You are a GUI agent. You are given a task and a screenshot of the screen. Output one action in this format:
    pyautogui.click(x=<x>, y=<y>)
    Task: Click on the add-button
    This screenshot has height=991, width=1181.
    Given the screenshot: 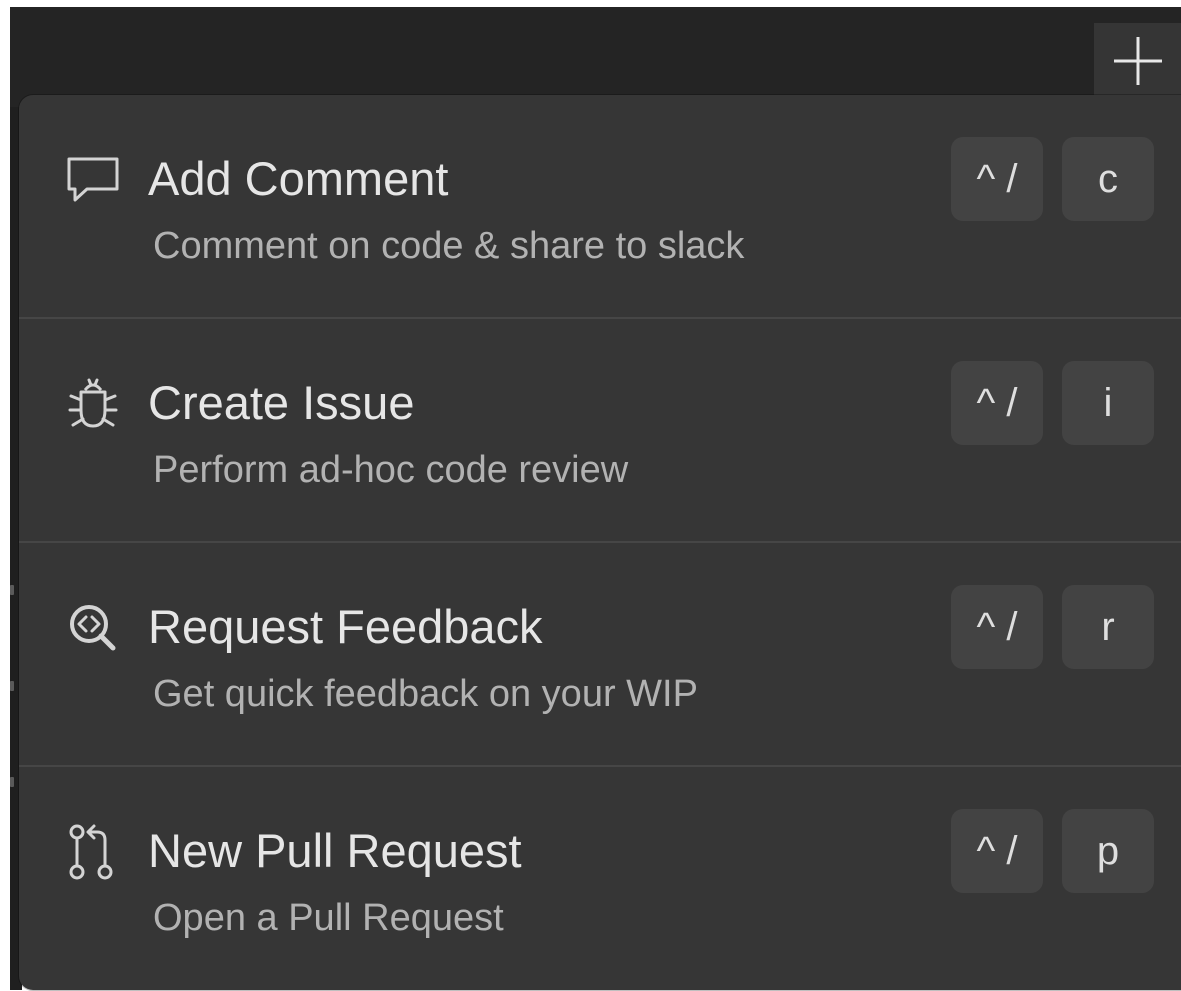 What is the action you would take?
    pyautogui.click(x=1137, y=61)
    